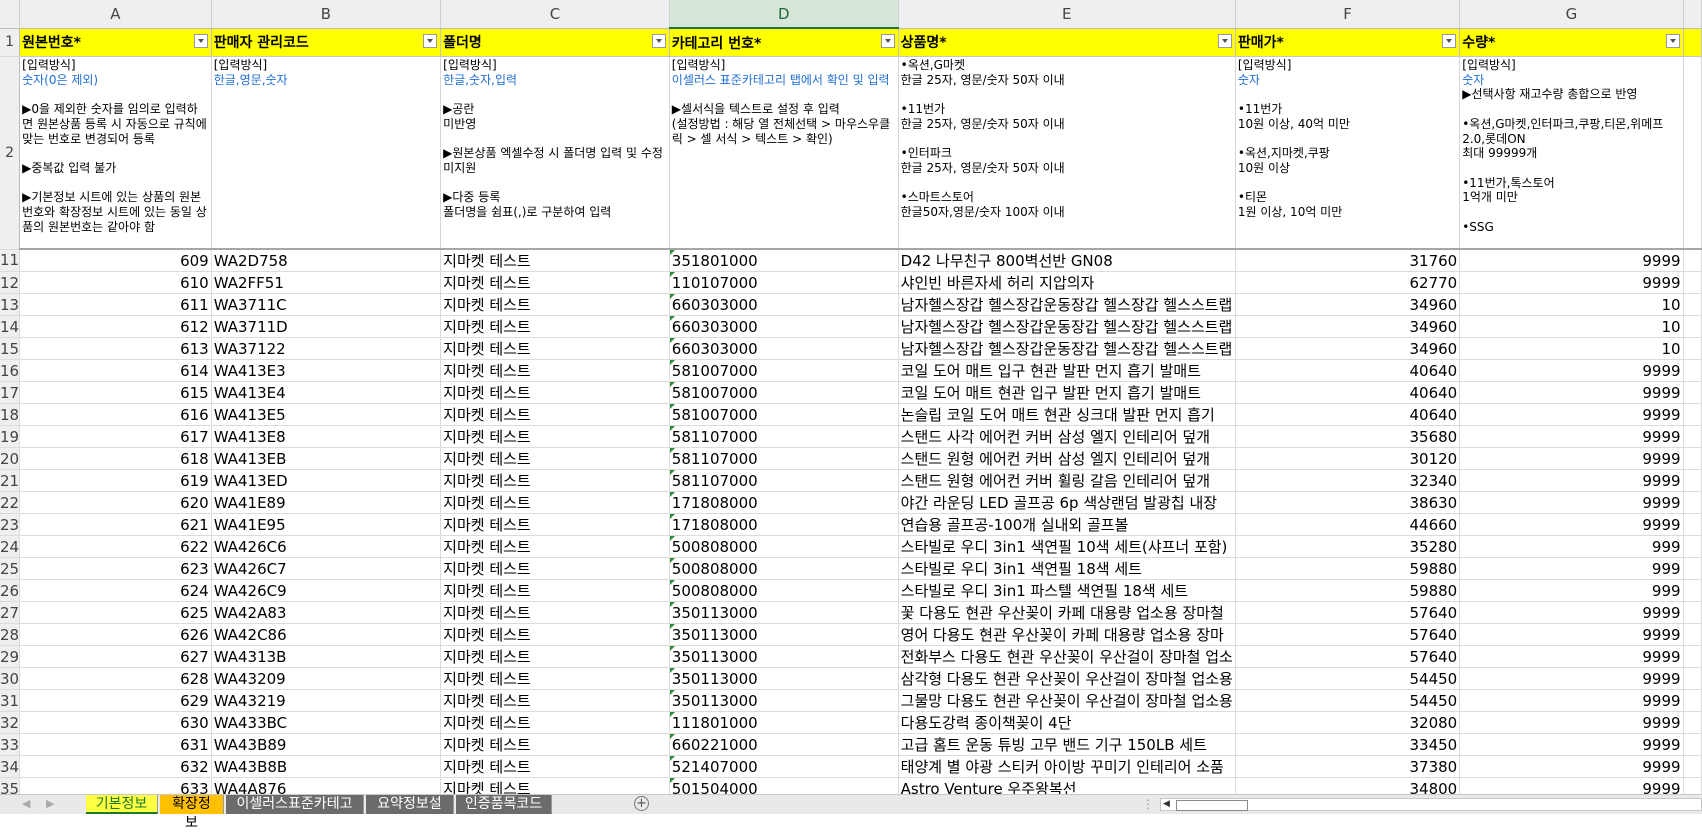  Describe the element at coordinates (295, 813) in the screenshot. I see `sheet-tab: 이셀러스표준카테고리` at that location.